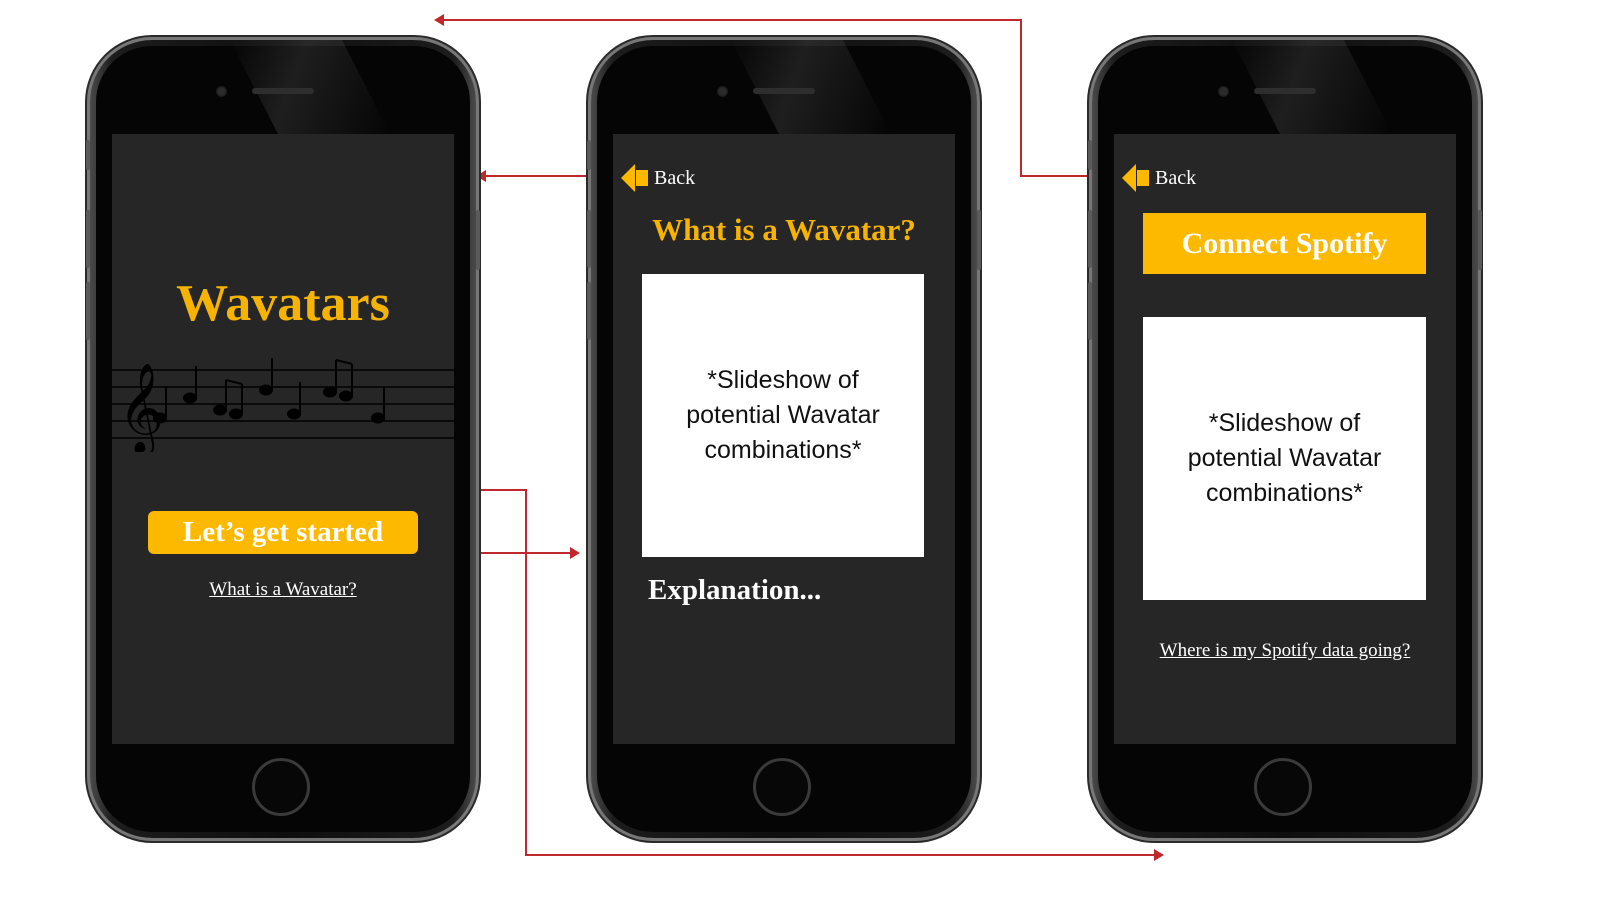  Describe the element at coordinates (283, 303) in the screenshot. I see `app-title: Wavatars` at that location.